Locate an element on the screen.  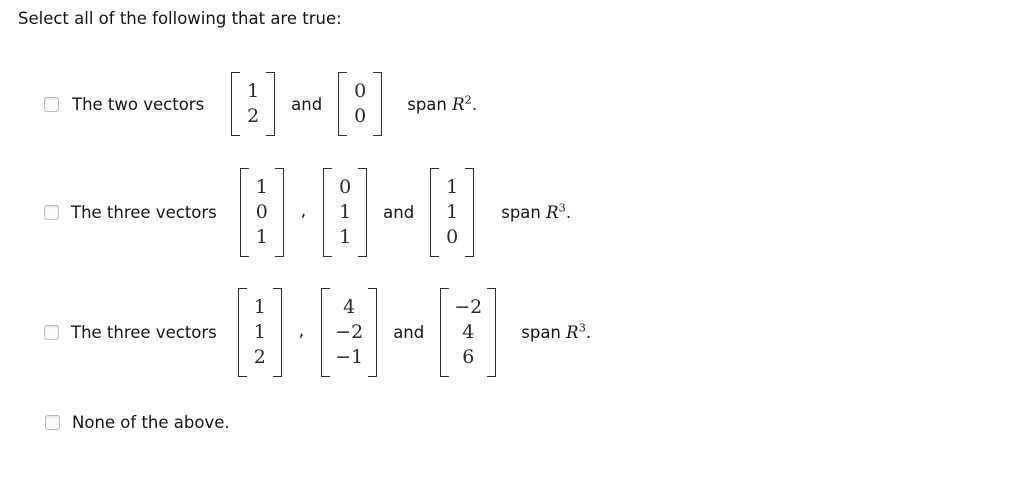
option-label: The two vectors is located at coordinates (138, 104).